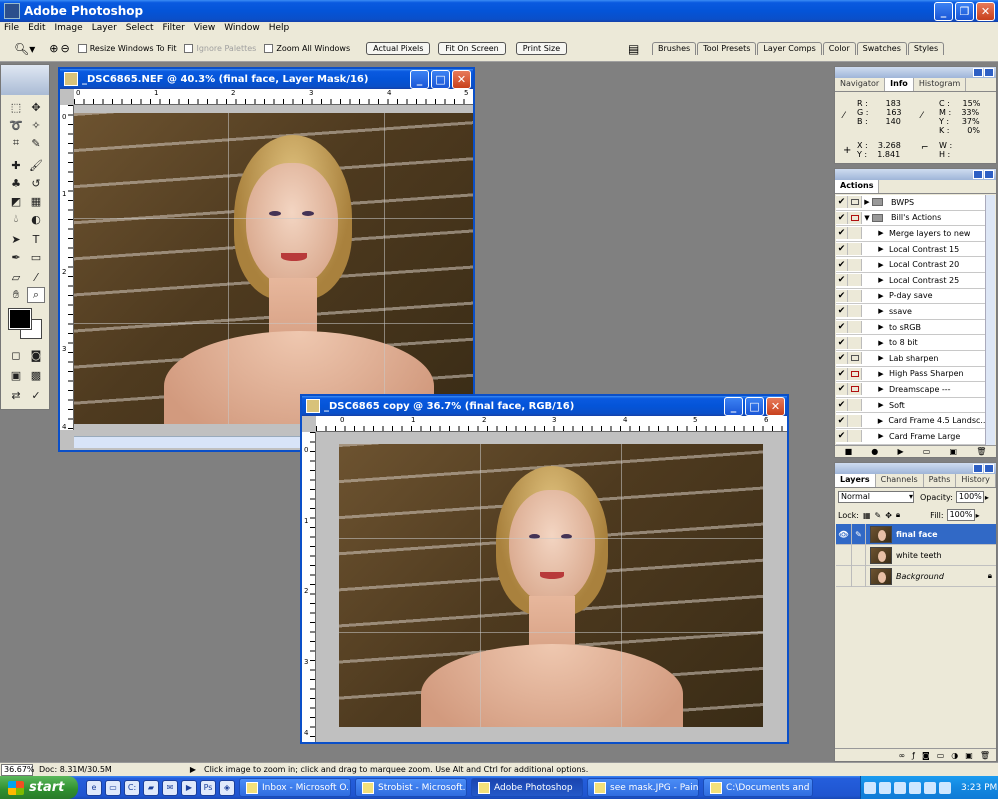  Describe the element at coordinates (16, 395) in the screenshot. I see `jump-to-imageready-icon: ⇄` at that location.